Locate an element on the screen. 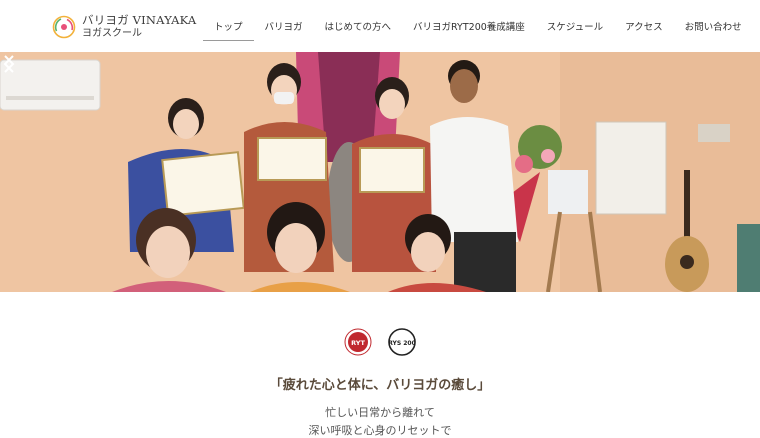 The width and height of the screenshot is (760, 438). chevron-right-icon is located at coordinates (9, 64).